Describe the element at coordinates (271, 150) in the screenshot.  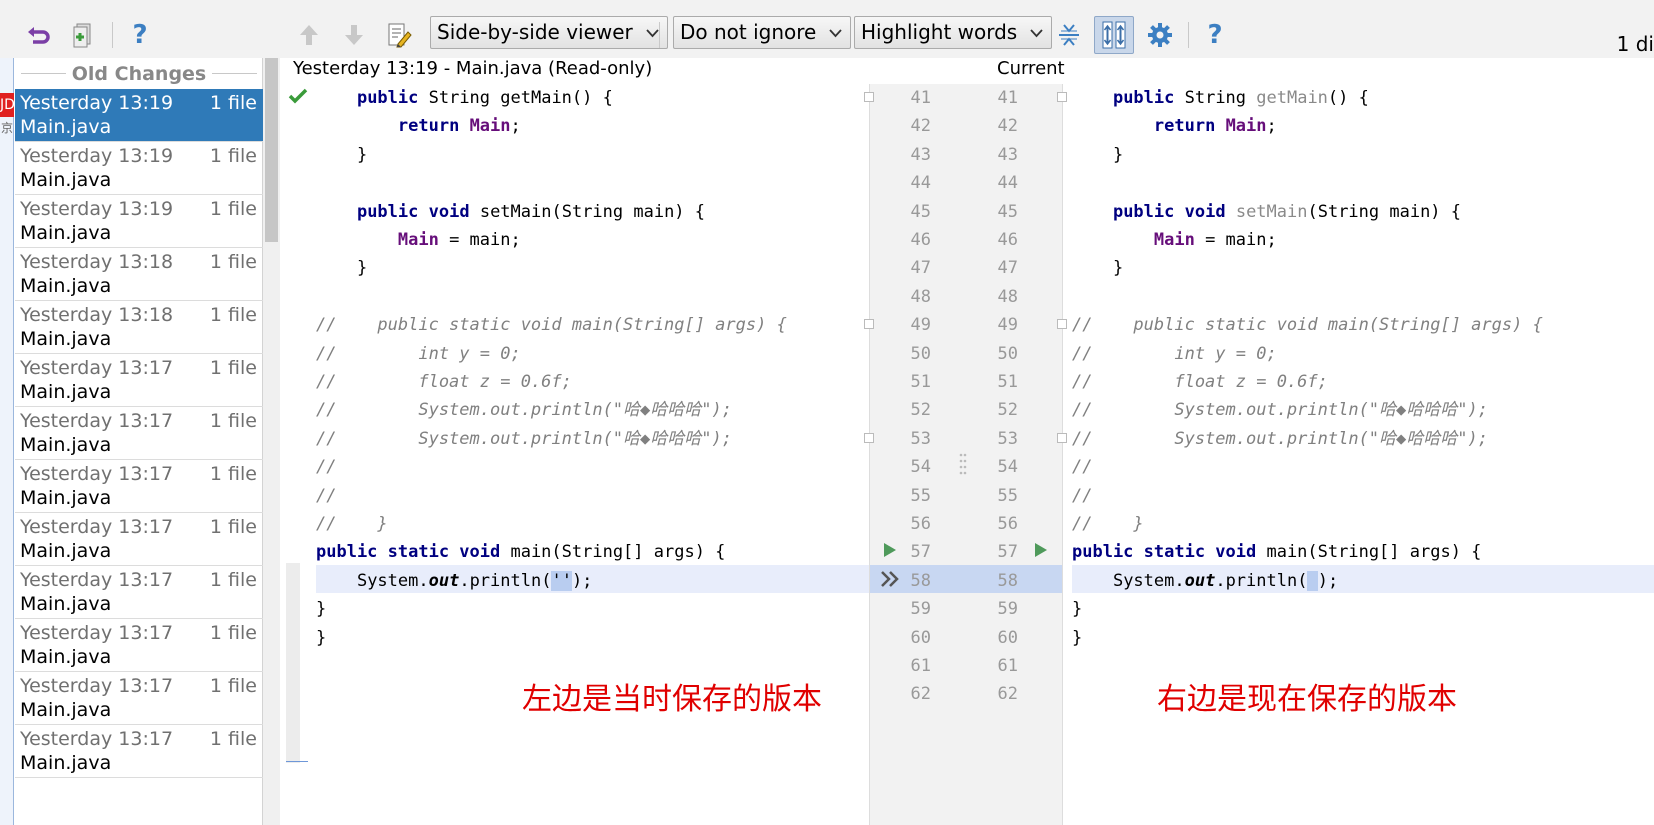
I see `scrollbar-thumb` at that location.